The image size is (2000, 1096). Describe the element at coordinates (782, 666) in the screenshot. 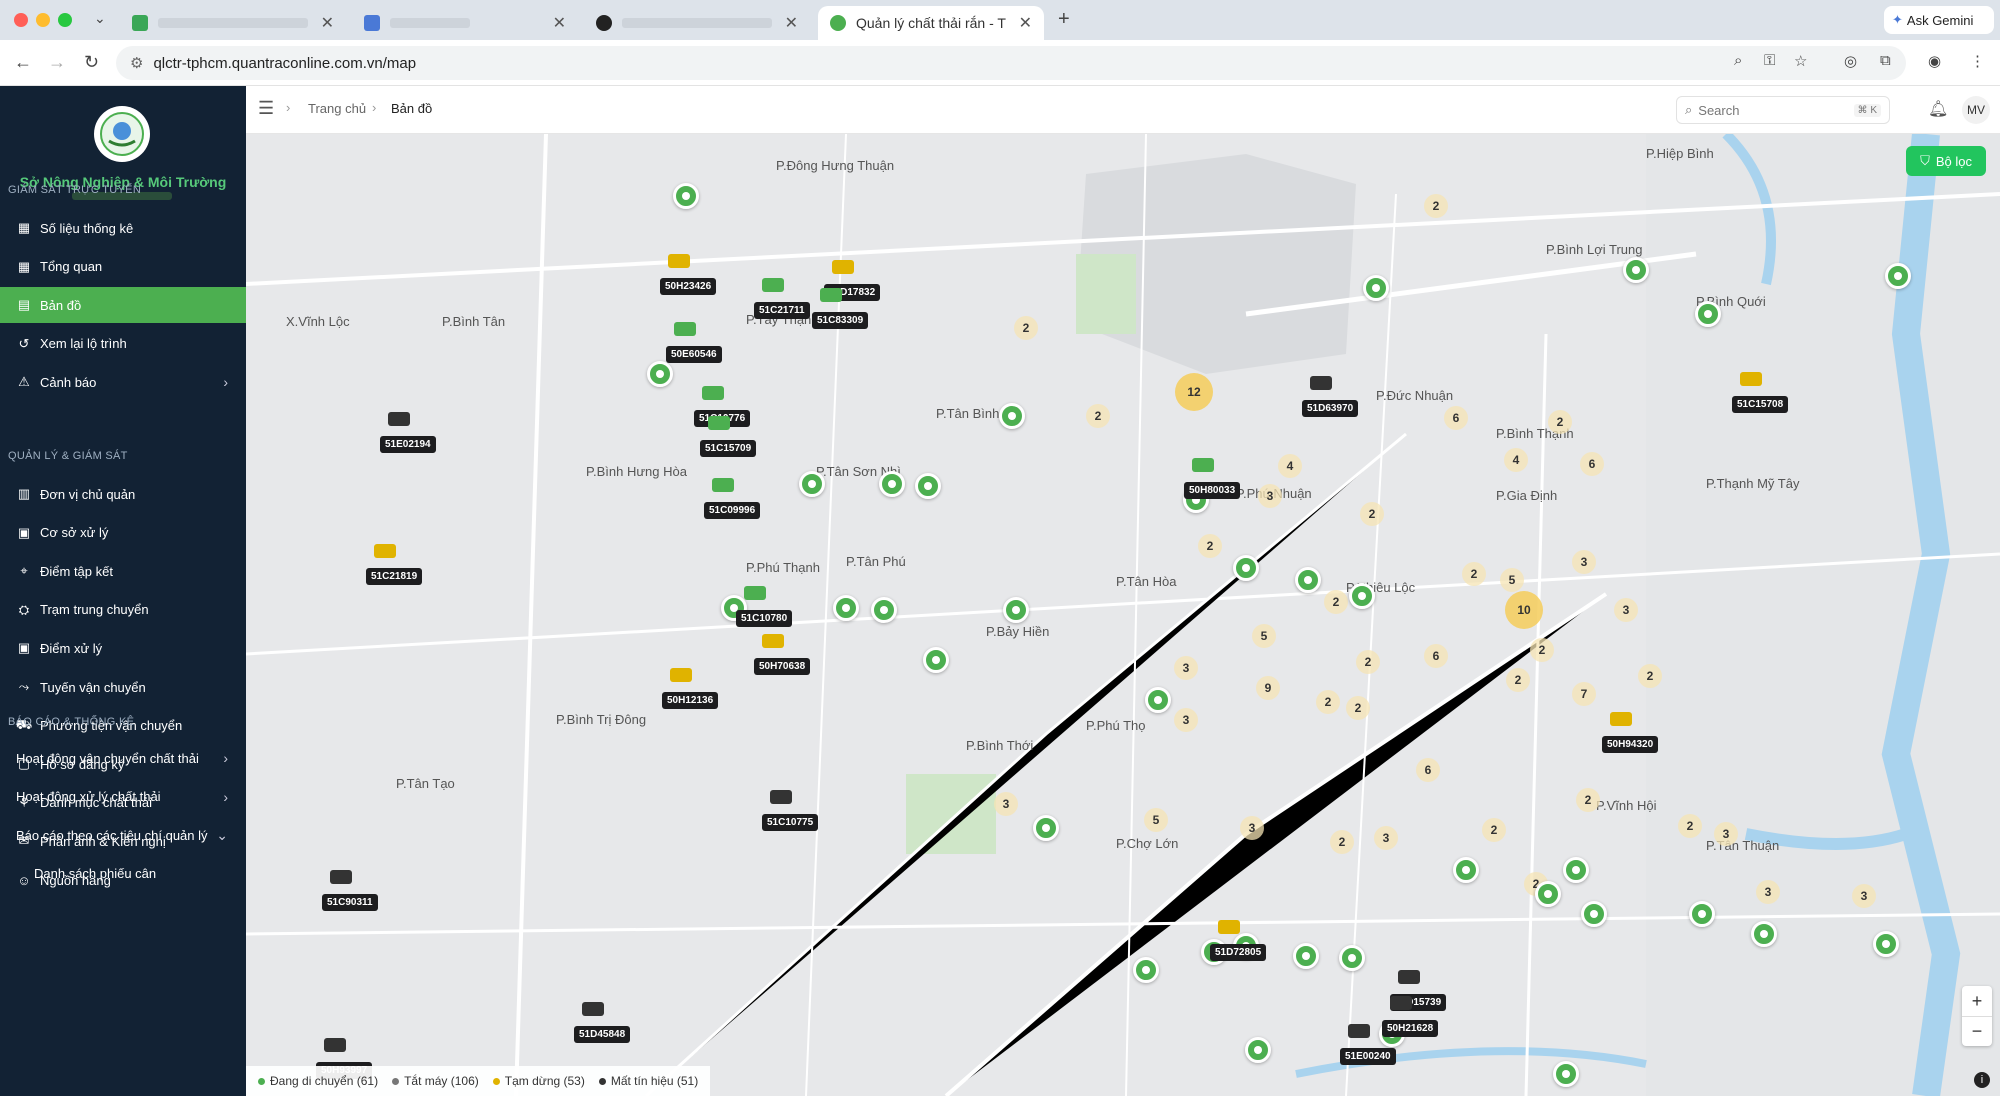

I see `vehicle-plate-label: 50H70638` at that location.